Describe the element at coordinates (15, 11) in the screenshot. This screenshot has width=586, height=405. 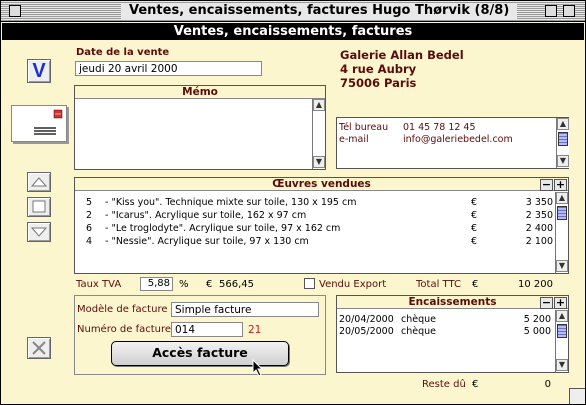
I see `close-box-icon` at that location.